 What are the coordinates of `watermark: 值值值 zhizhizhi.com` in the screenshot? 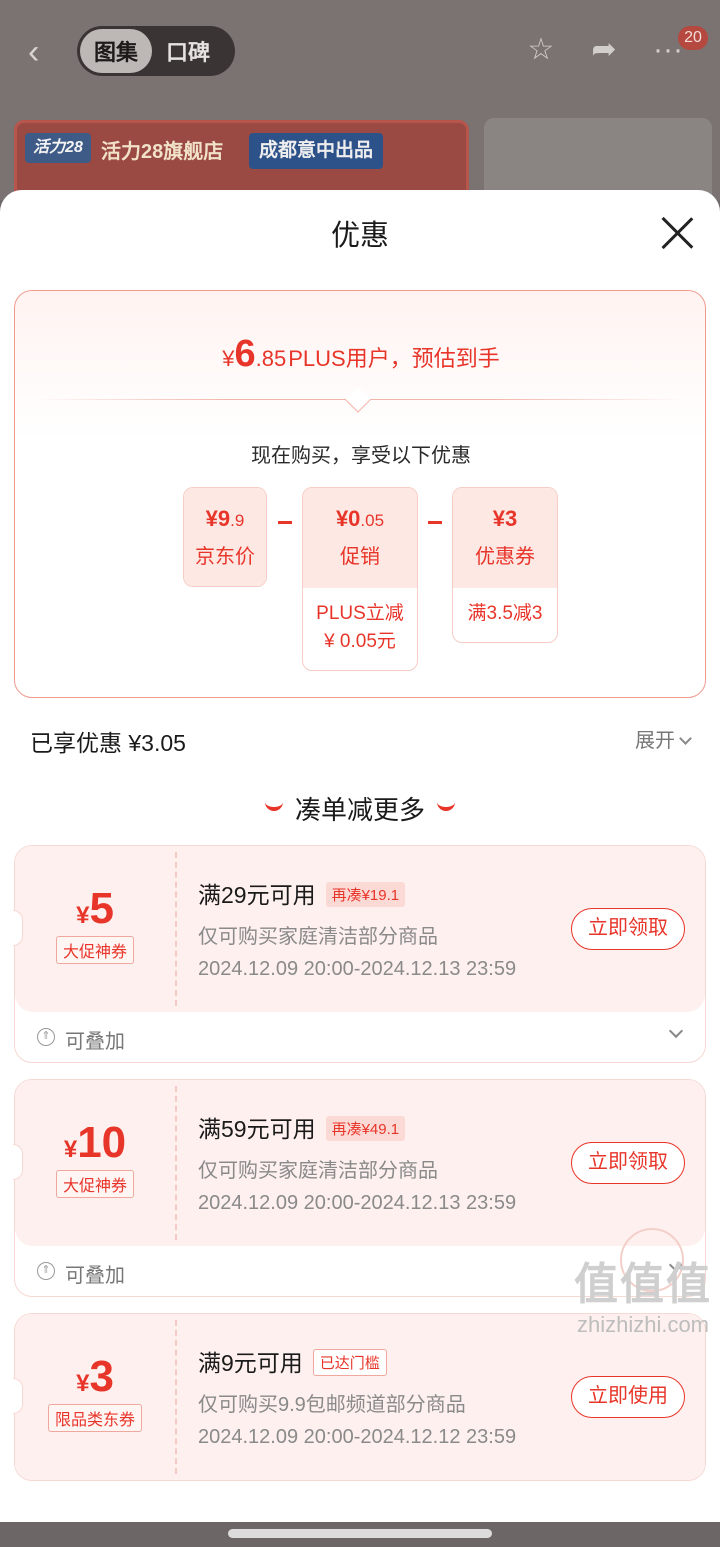 It's located at (643, 1293).